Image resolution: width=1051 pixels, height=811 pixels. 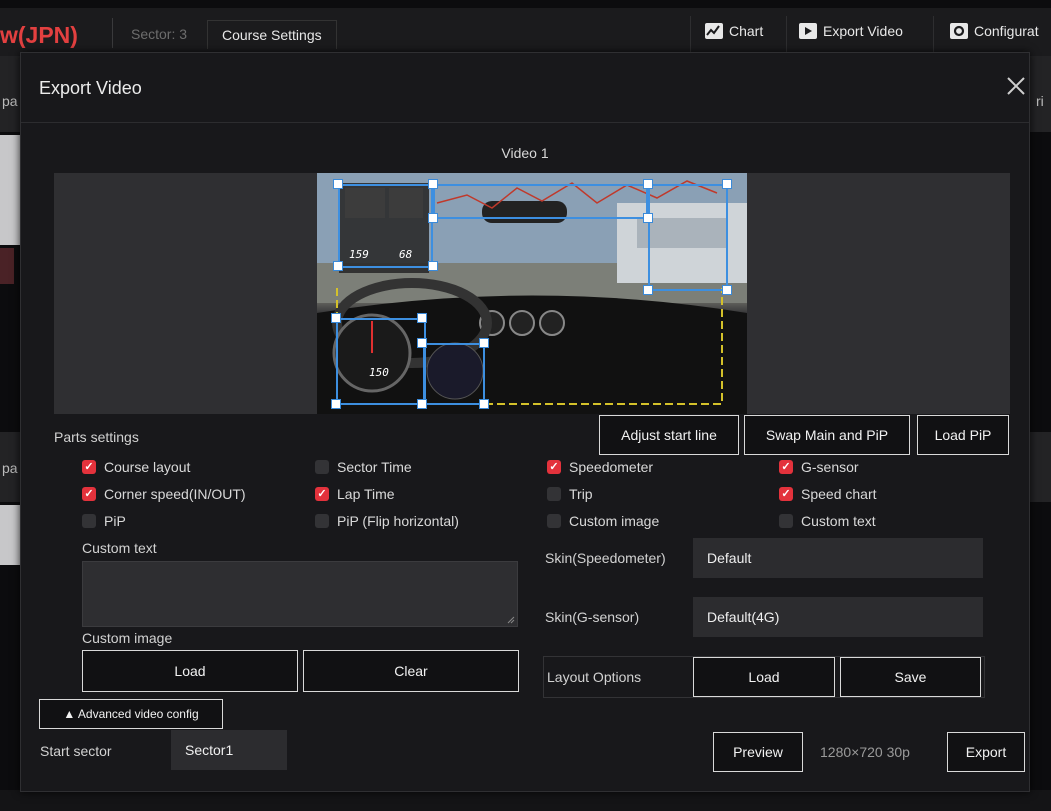 I want to click on speed-chart-checkbox: Speed chart, so click(x=828, y=494).